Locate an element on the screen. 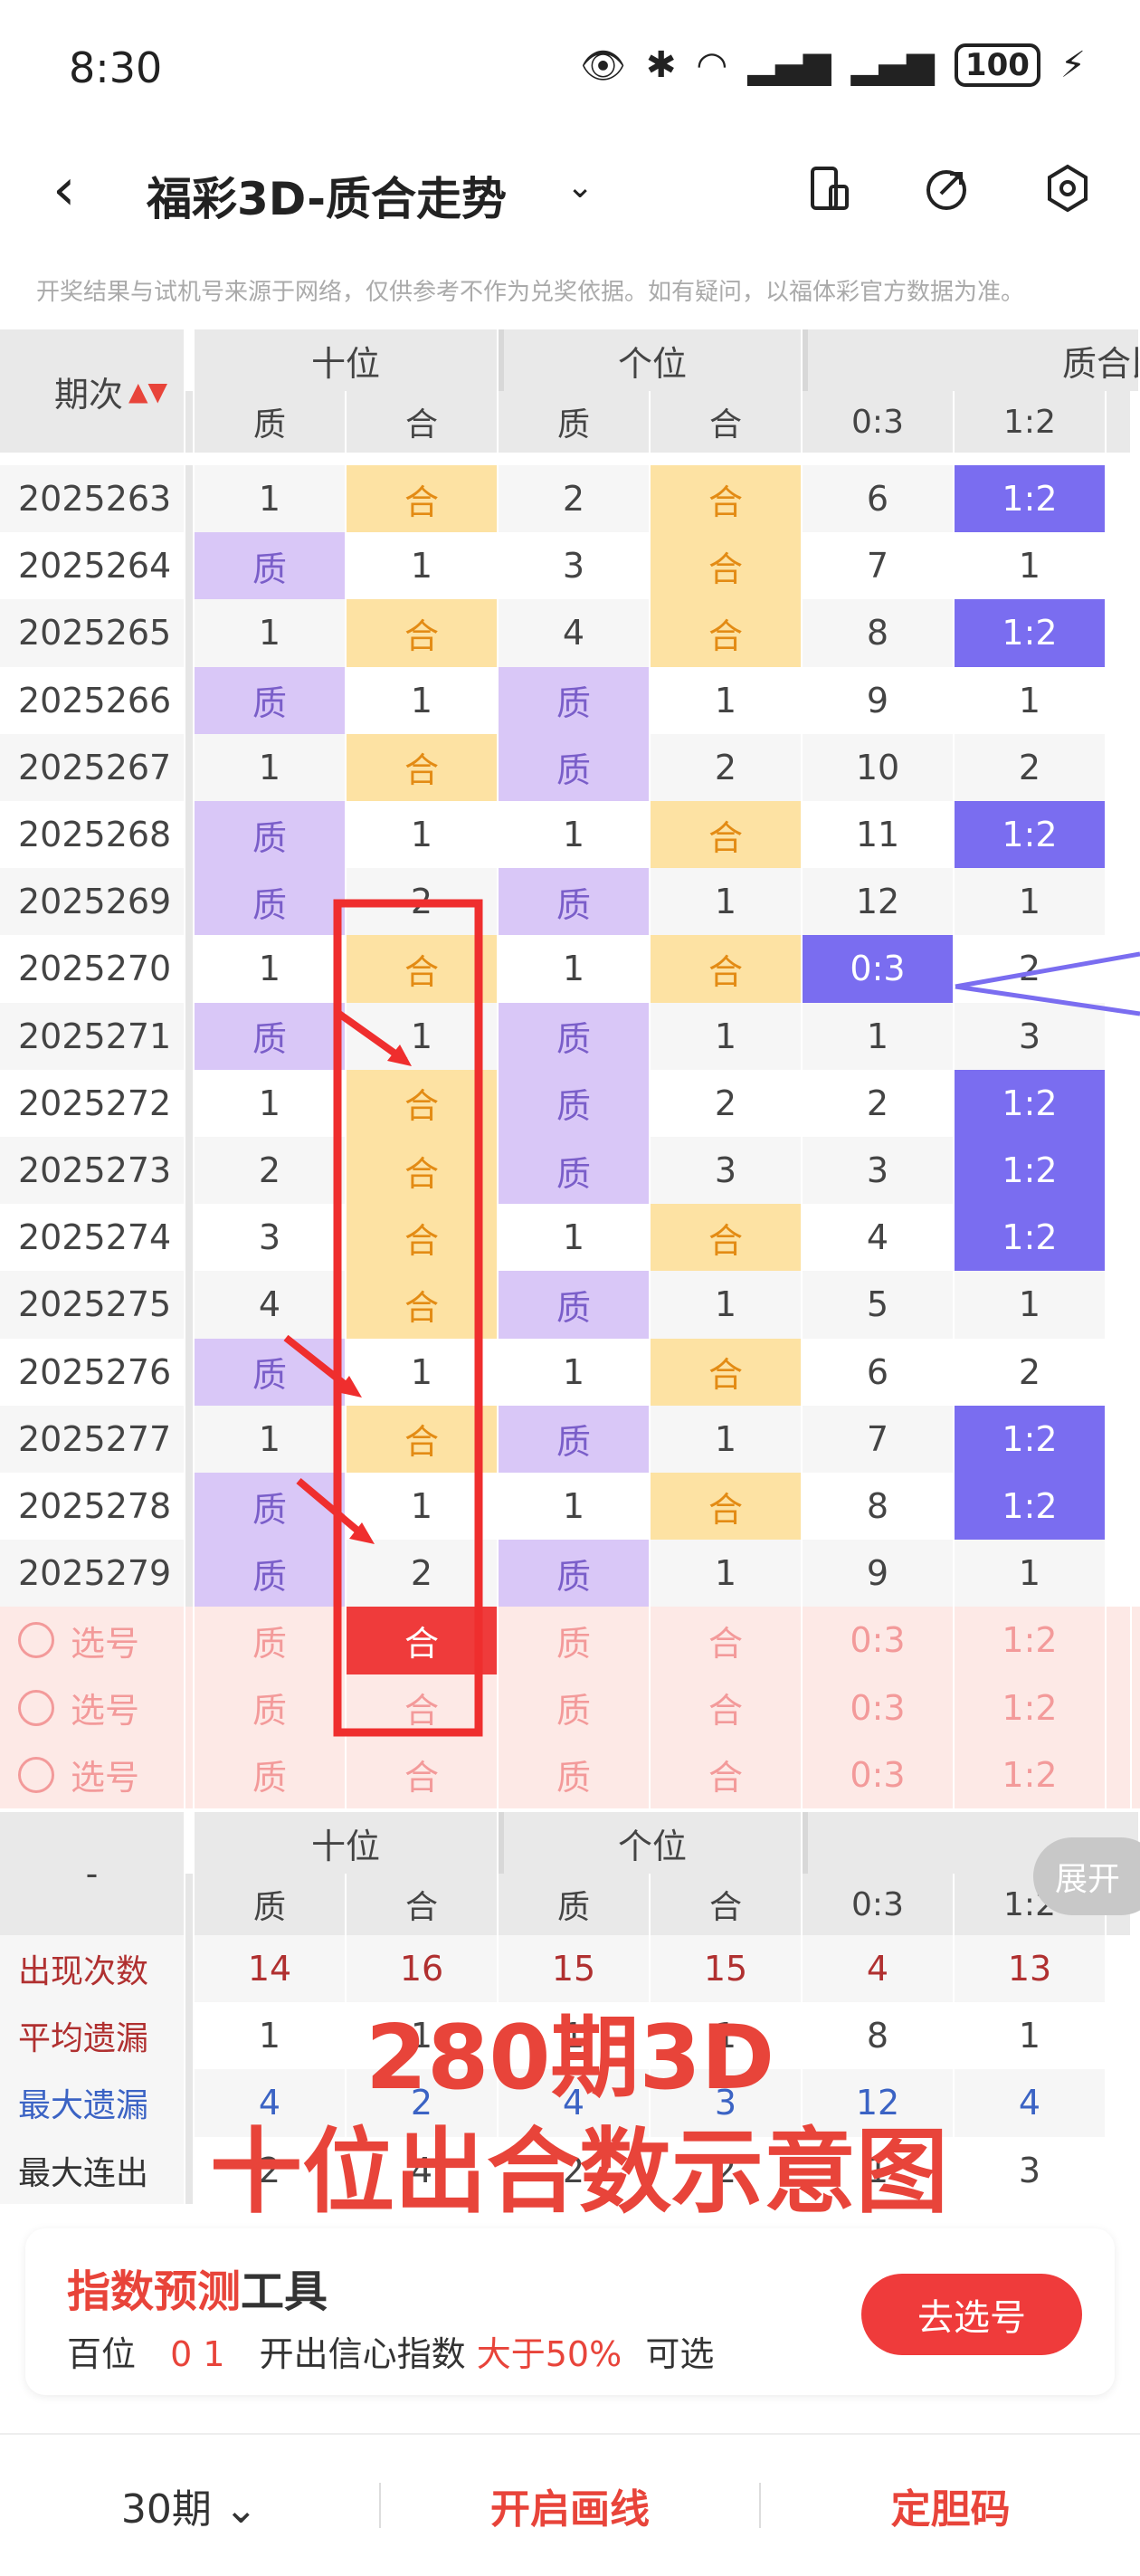 Image resolution: width=1140 pixels, height=2576 pixels. ratio-03-cell: 11 is located at coordinates (879, 835).